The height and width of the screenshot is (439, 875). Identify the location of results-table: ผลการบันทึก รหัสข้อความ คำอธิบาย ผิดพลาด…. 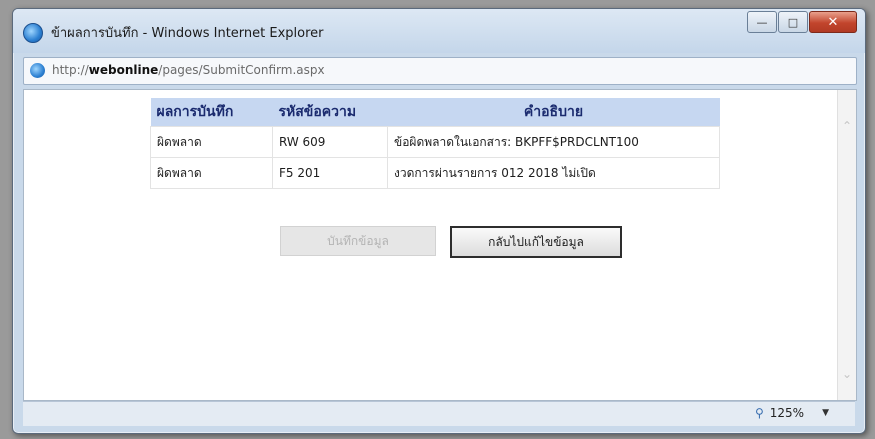
(435, 143).